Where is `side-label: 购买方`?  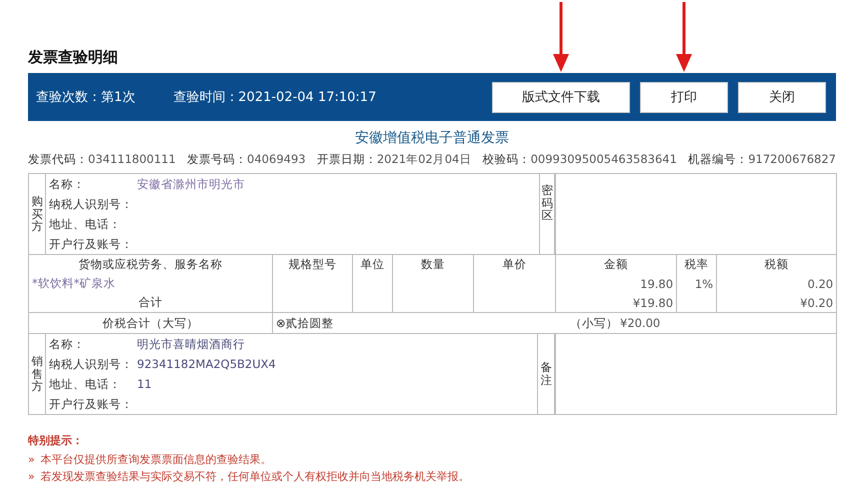
side-label: 购买方 is located at coordinates (37, 214).